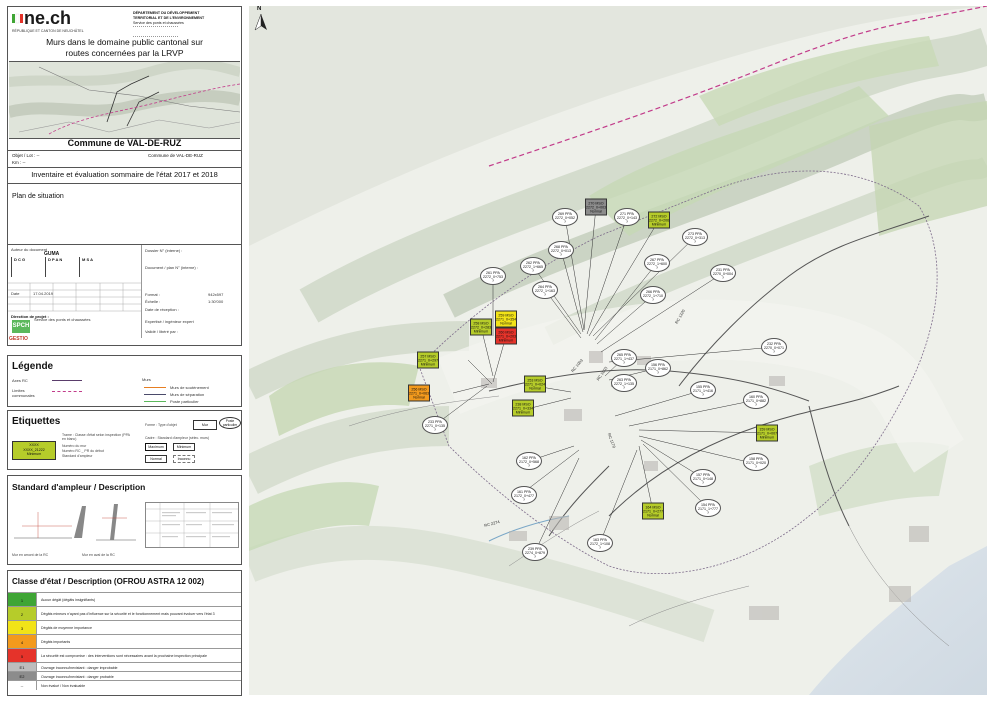 Image resolution: width=993 pixels, height=701 pixels. I want to click on poste-label: 162 PPA 2172_0+568?, so click(529, 461).